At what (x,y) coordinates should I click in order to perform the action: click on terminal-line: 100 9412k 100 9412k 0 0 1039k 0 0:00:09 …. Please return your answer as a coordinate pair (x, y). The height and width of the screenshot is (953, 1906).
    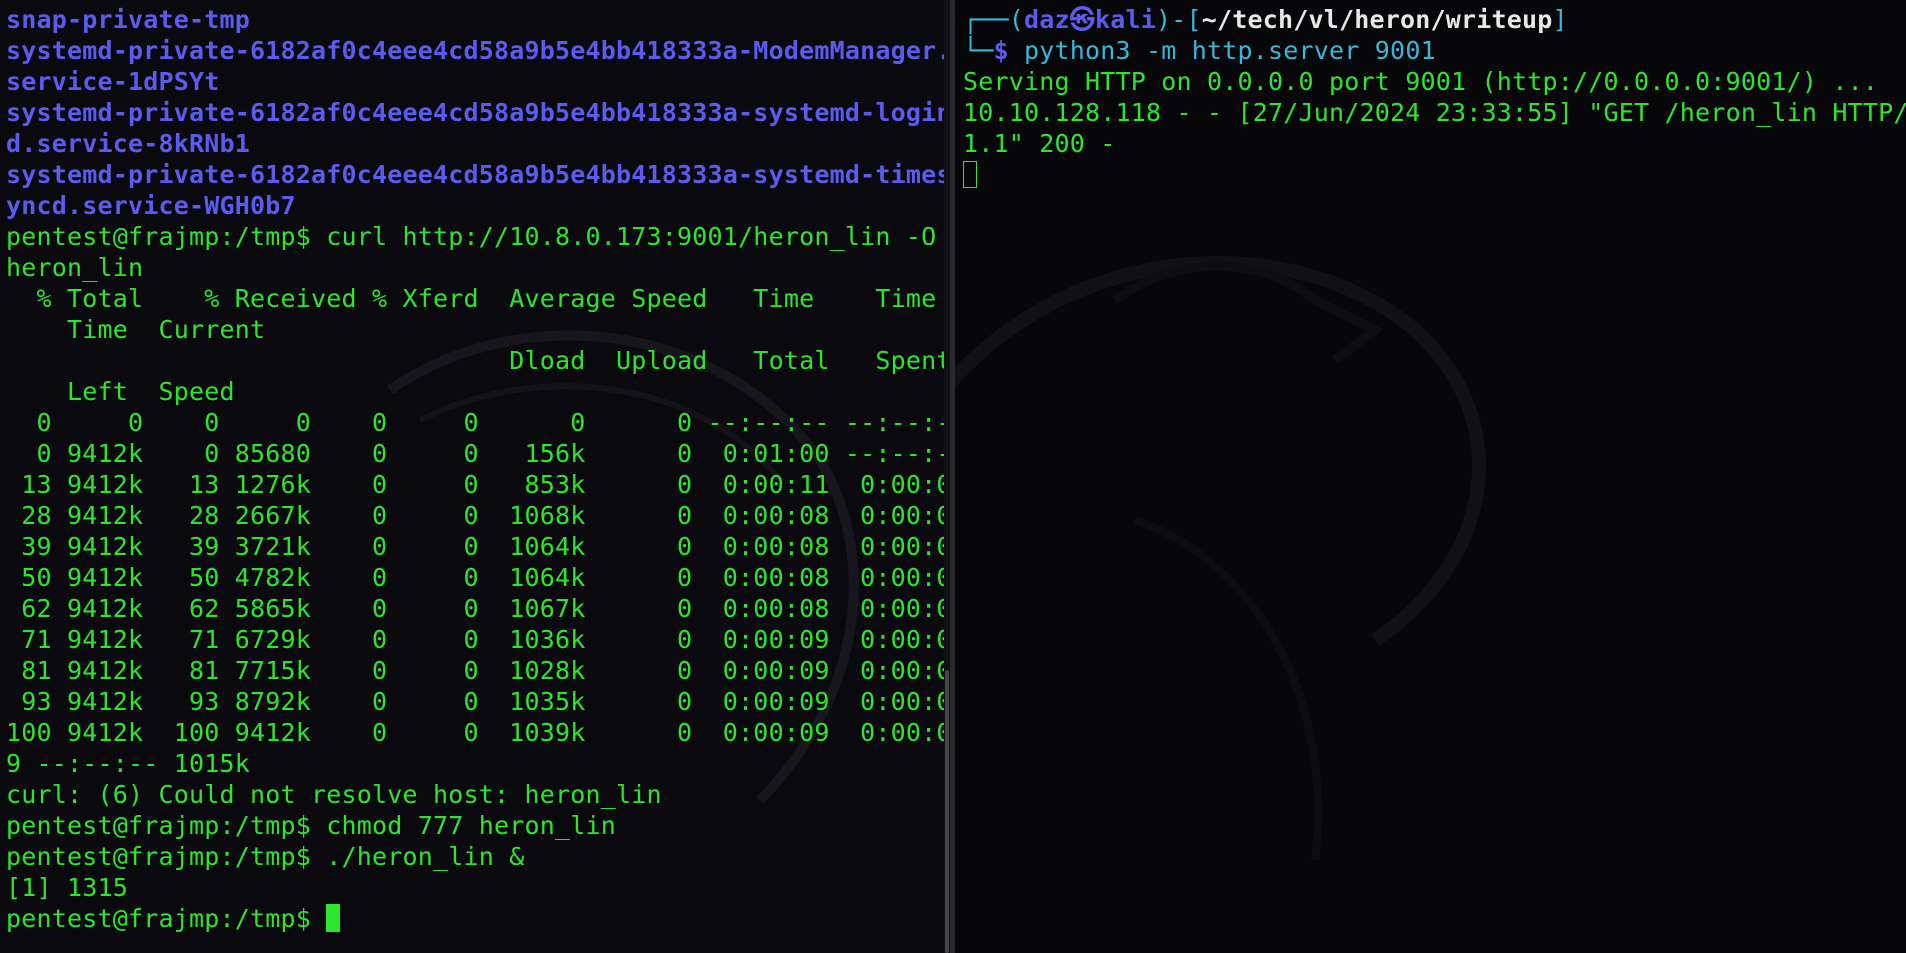
    Looking at the image, I should click on (478, 732).